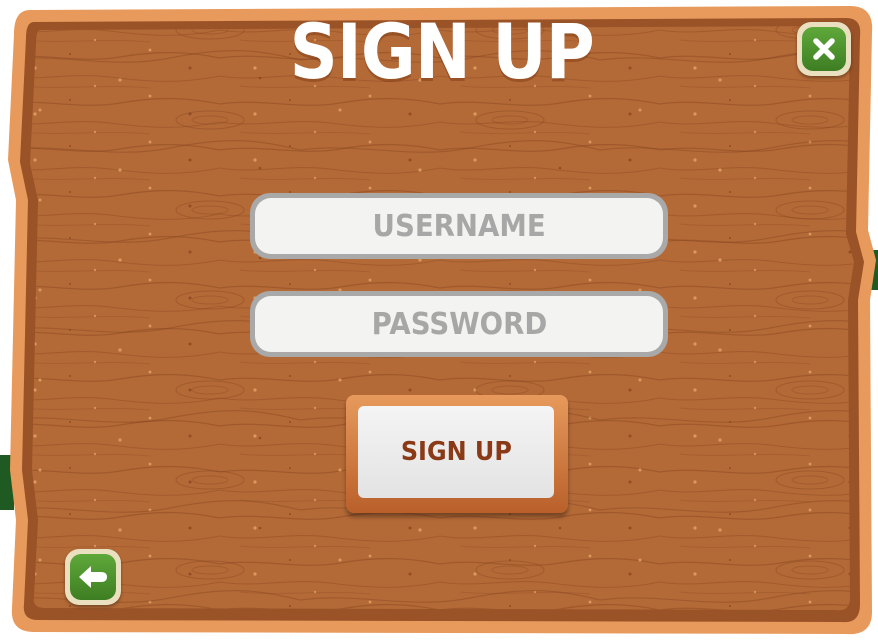  I want to click on username-field: USERNAME, so click(459, 226).